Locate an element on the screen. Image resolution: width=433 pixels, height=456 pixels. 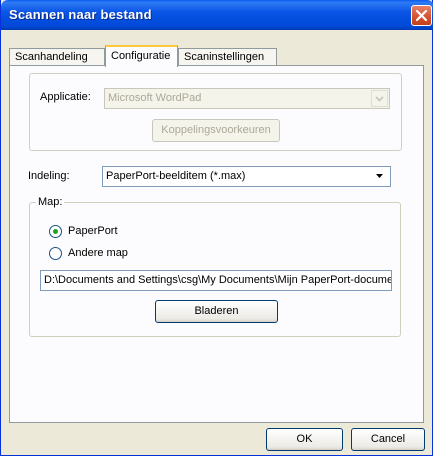
indeling-label: Indeling: is located at coordinates (49, 176).